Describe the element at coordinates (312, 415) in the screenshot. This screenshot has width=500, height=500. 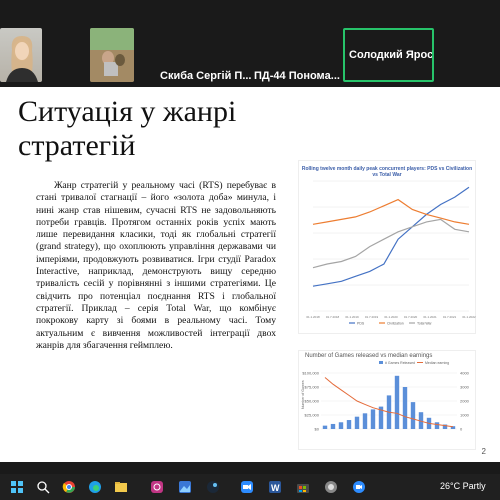
I see `y-tick-label: $25,000` at that location.